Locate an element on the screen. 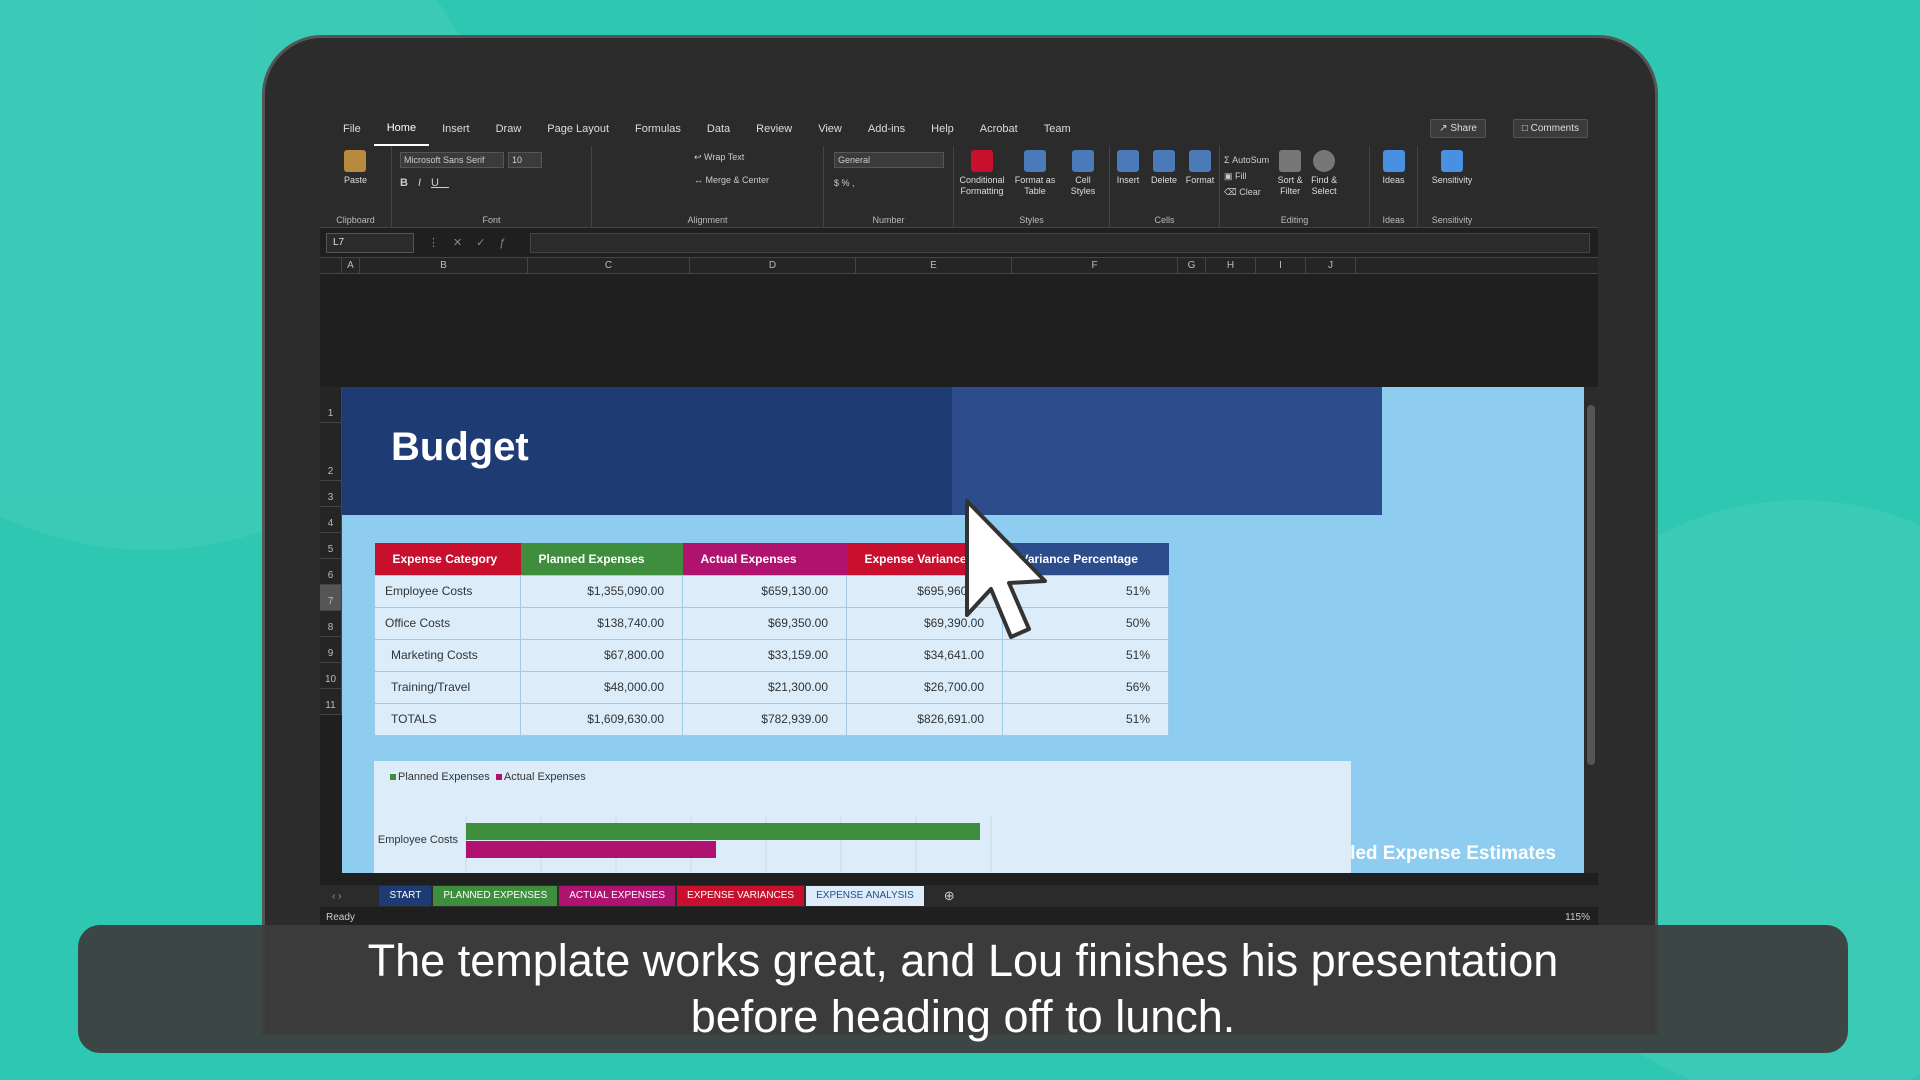  ideas-button: Ideas is located at coordinates (1393, 166).